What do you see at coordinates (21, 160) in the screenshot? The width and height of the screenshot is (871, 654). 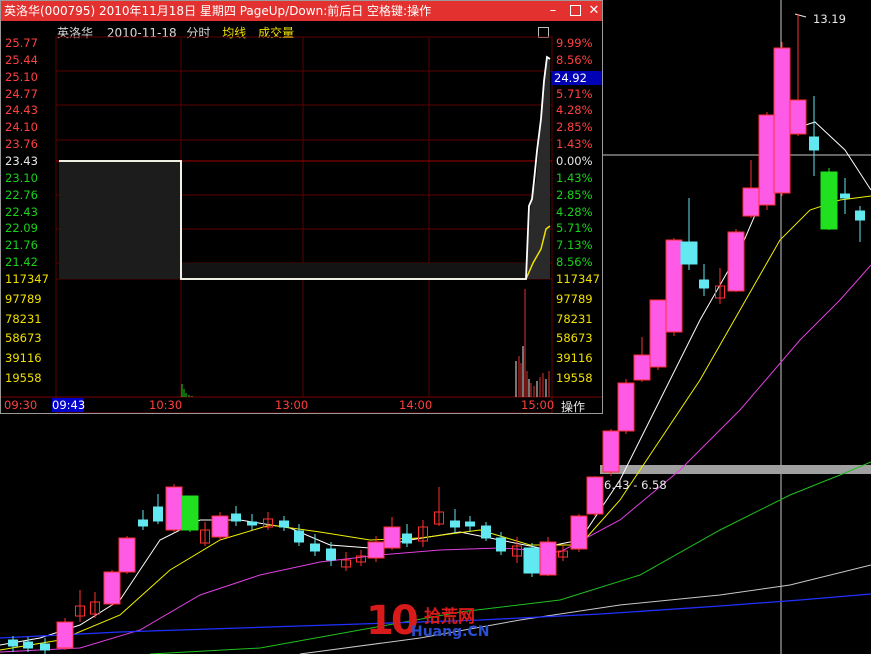 I see `price-tick-label: 23.43` at bounding box center [21, 160].